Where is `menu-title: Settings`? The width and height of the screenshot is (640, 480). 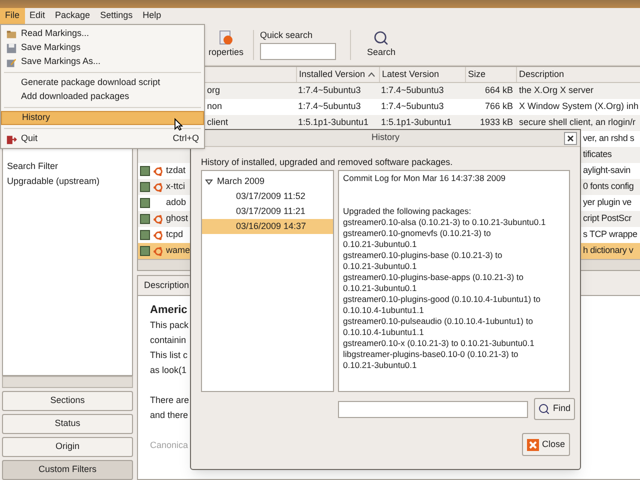
menu-title: Settings is located at coordinates (116, 16).